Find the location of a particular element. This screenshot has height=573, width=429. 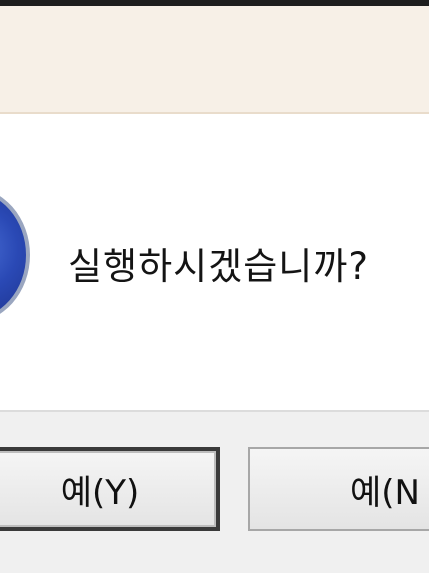

yes-button: 예(Y) is located at coordinates (110, 489).